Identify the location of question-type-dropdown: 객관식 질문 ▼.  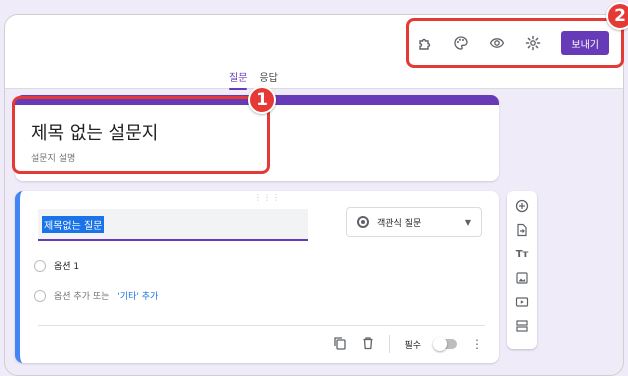
(414, 222).